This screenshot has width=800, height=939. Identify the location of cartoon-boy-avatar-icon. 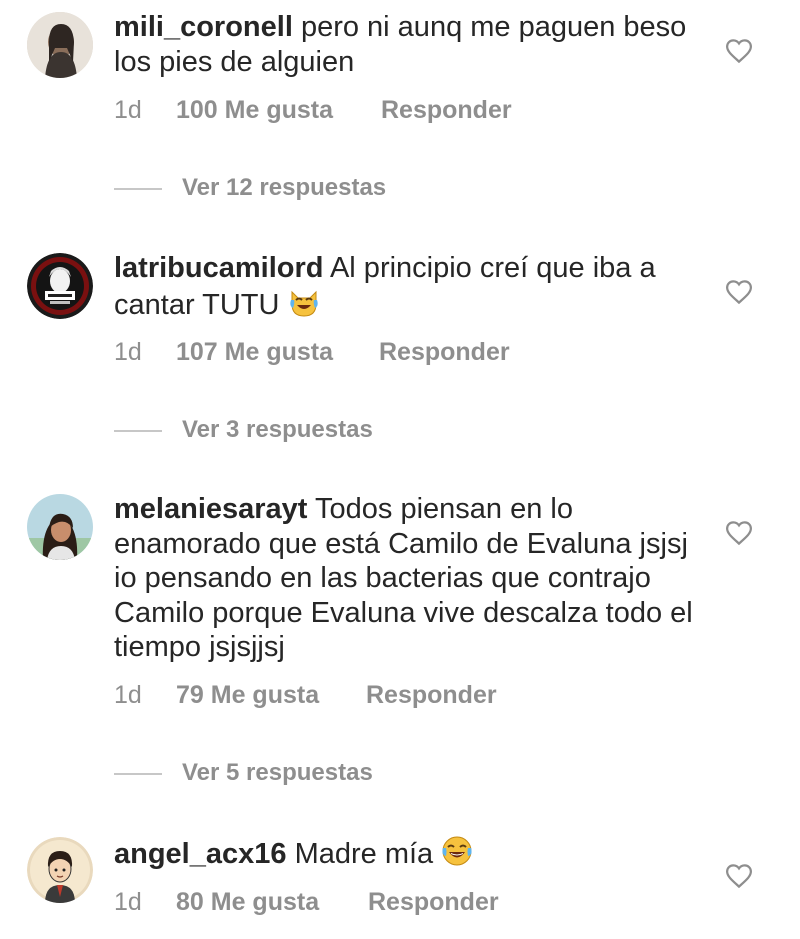
(60, 870).